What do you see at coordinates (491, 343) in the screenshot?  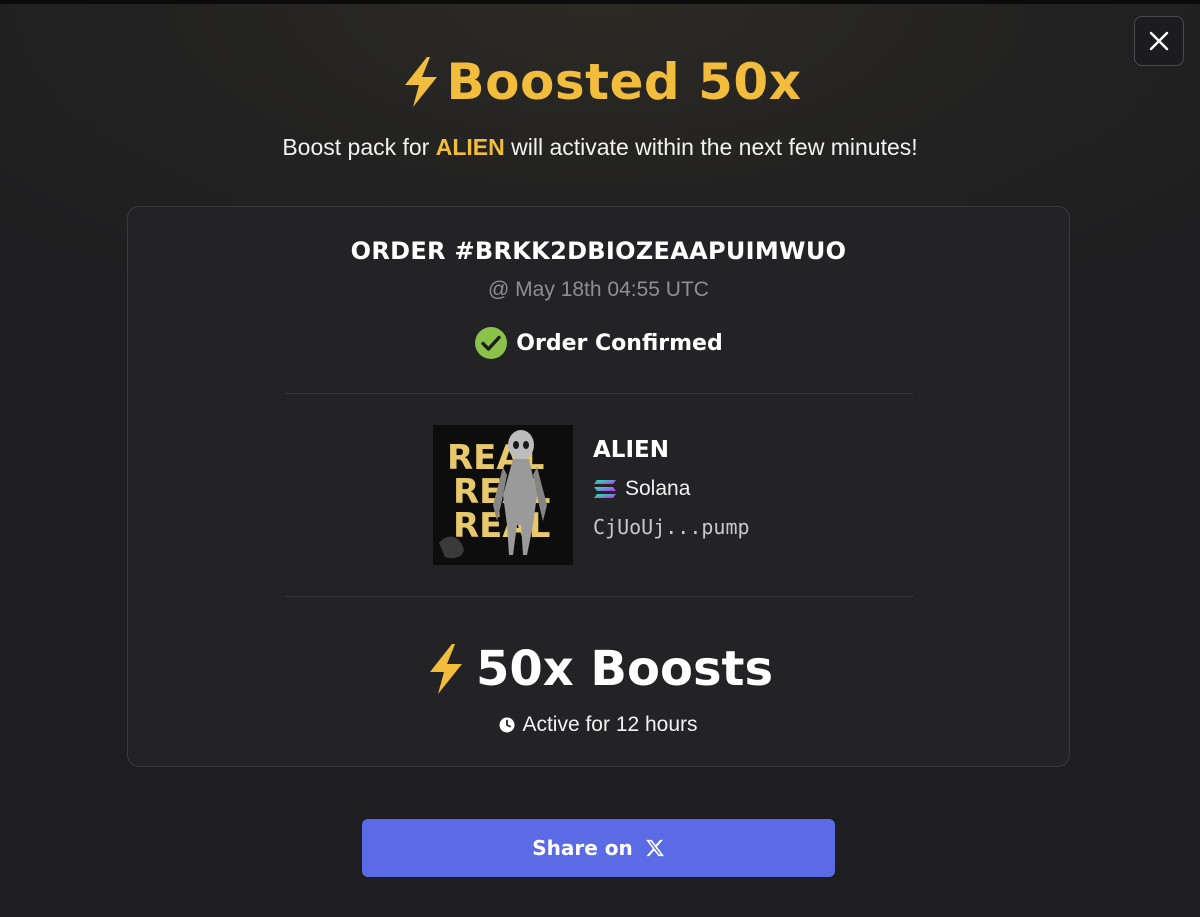 I see `check-circle-icon` at bounding box center [491, 343].